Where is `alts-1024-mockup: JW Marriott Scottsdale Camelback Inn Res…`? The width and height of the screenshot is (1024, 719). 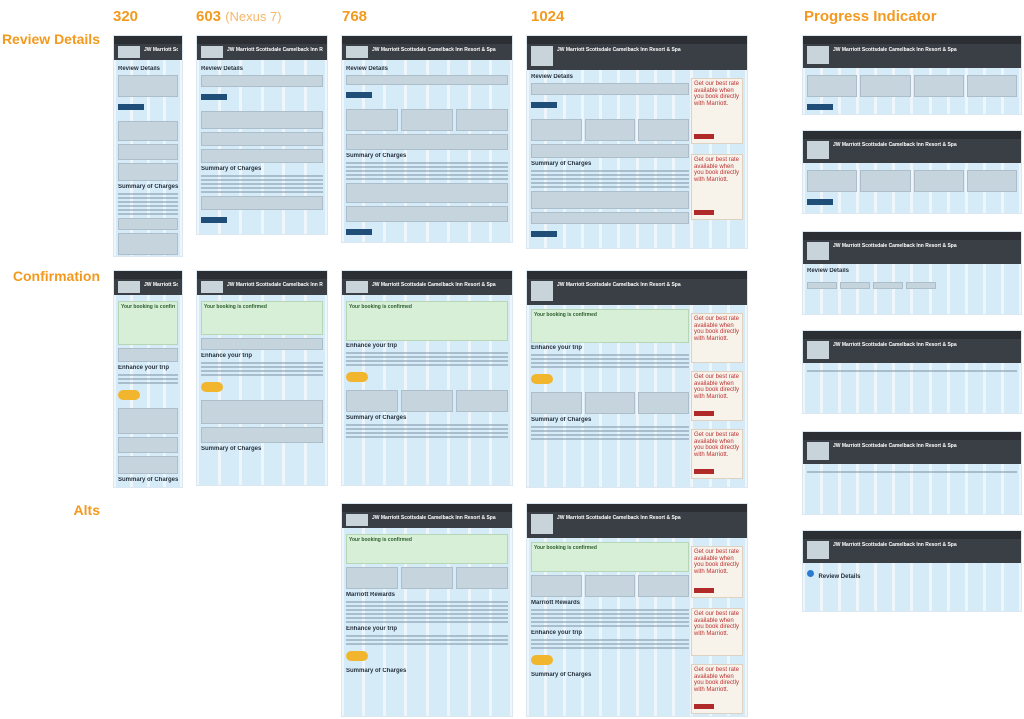
alts-1024-mockup: JW Marriott Scottsdale Camelback Inn Res… is located at coordinates (637, 610).